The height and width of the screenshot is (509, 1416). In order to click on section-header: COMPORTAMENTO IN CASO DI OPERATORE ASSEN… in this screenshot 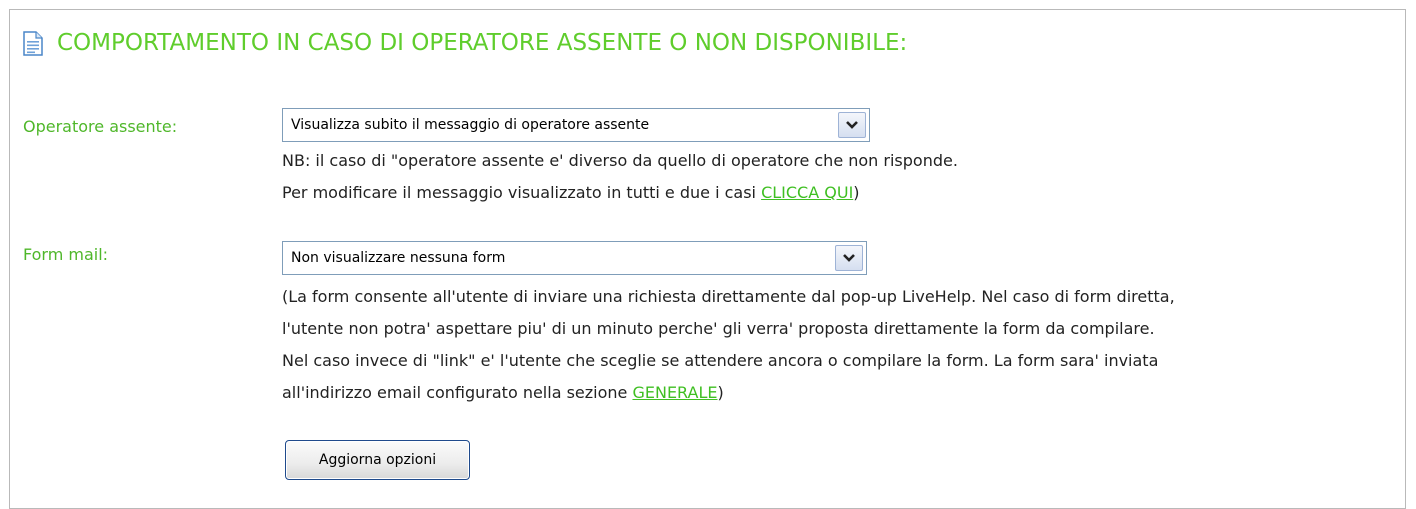, I will do `click(465, 43)`.